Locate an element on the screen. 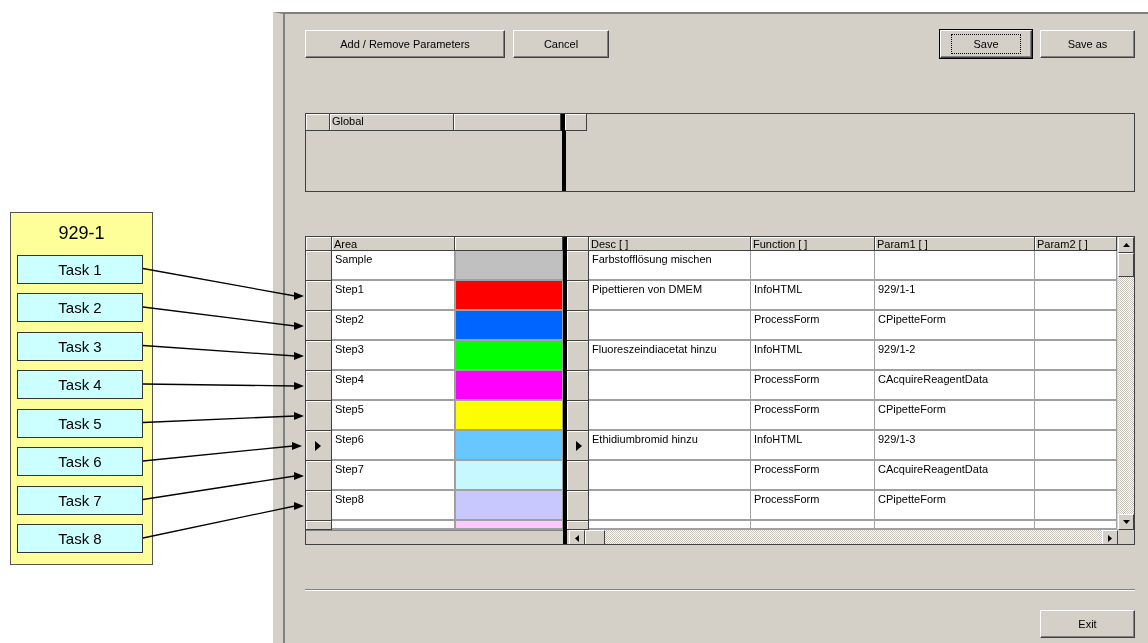 The height and width of the screenshot is (643, 1148). task-box: Task 3 is located at coordinates (80, 346).